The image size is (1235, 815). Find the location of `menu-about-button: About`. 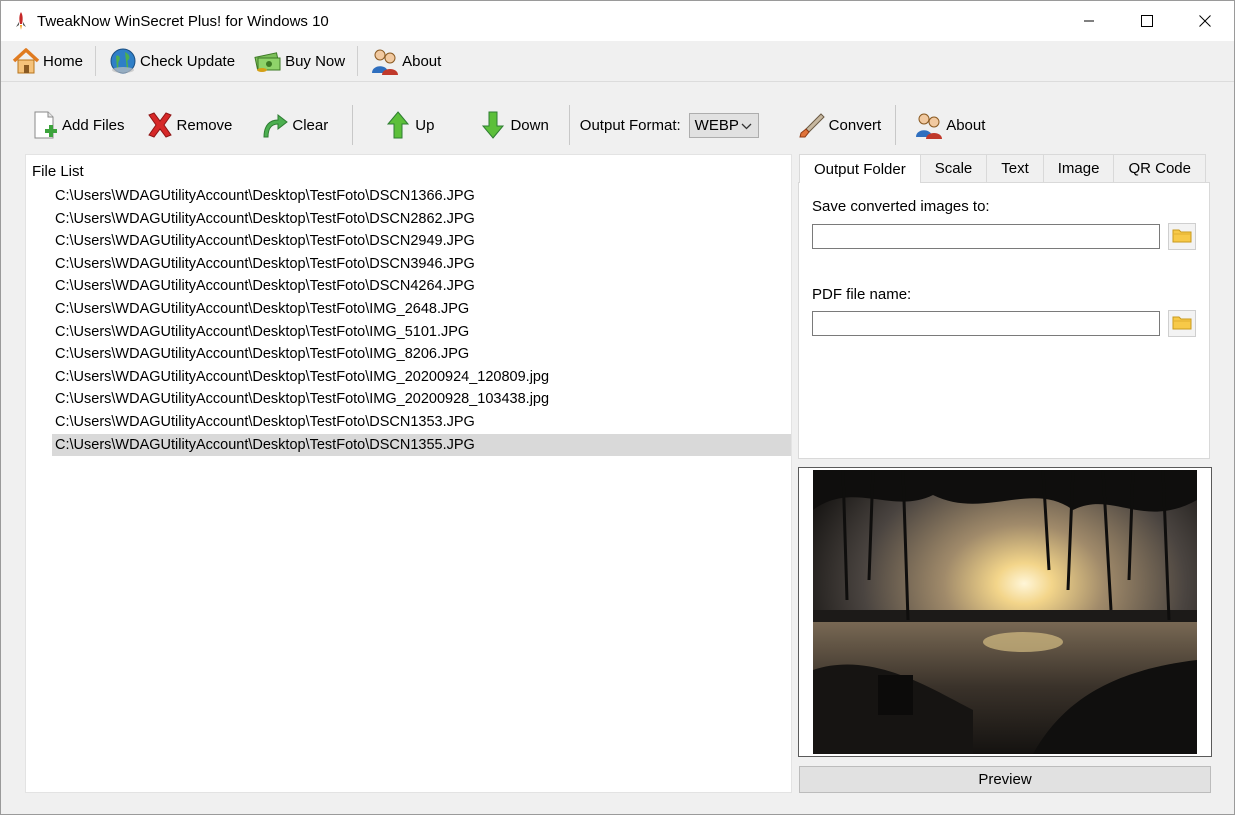

menu-about-button: About is located at coordinates (405, 61).